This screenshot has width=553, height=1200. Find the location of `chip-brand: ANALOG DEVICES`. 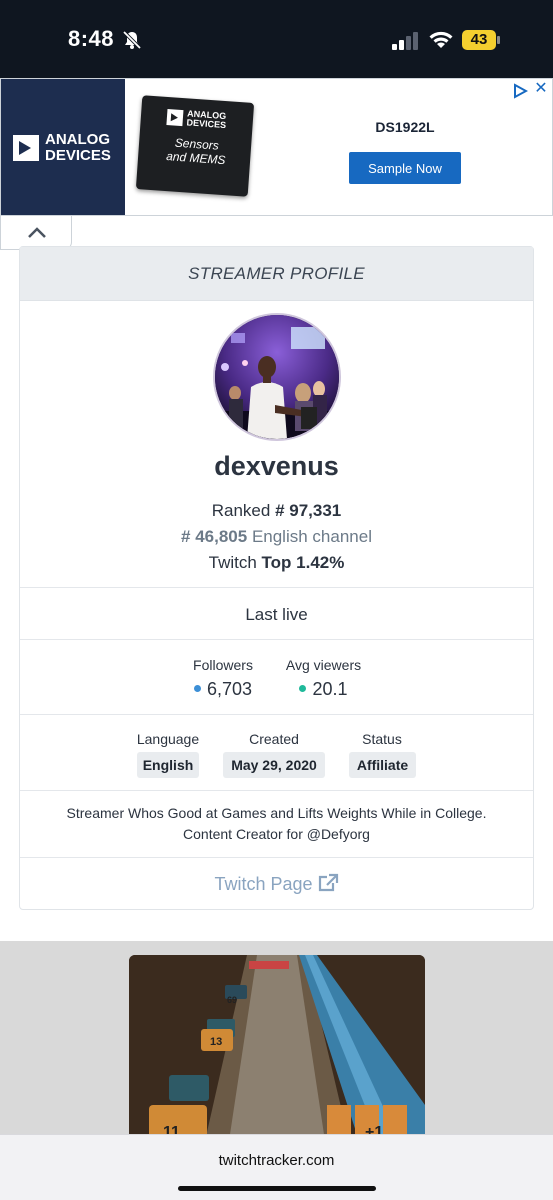

chip-brand: ANALOG DEVICES is located at coordinates (206, 119).